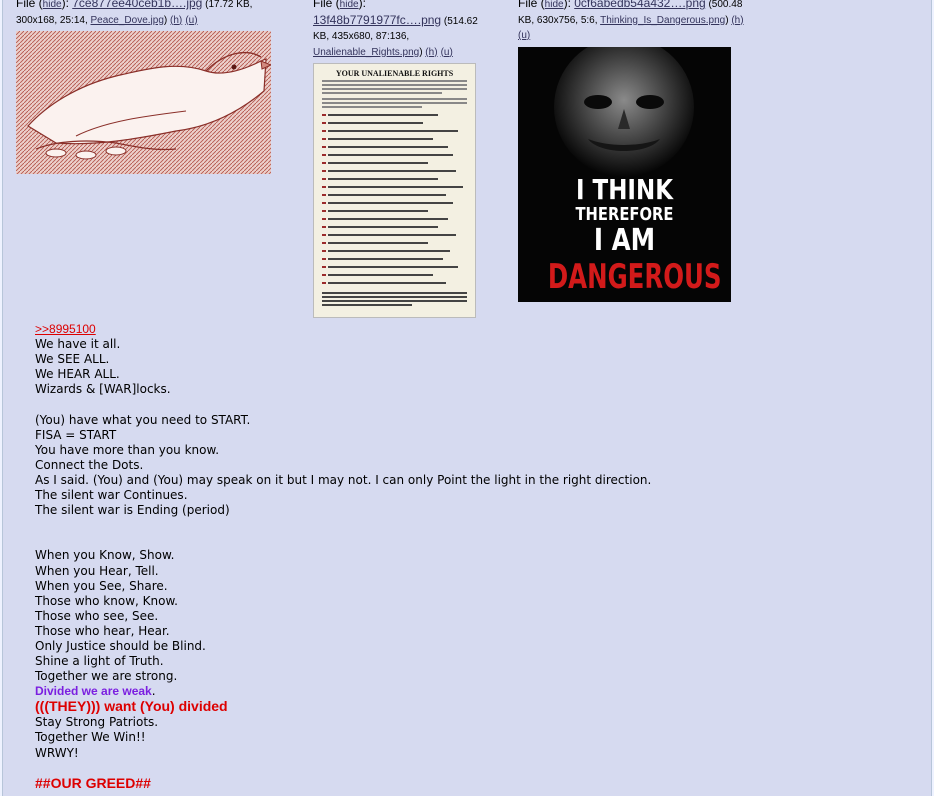 The height and width of the screenshot is (796, 934). What do you see at coordinates (57, 752) in the screenshot?
I see `message-line: WRWY!` at bounding box center [57, 752].